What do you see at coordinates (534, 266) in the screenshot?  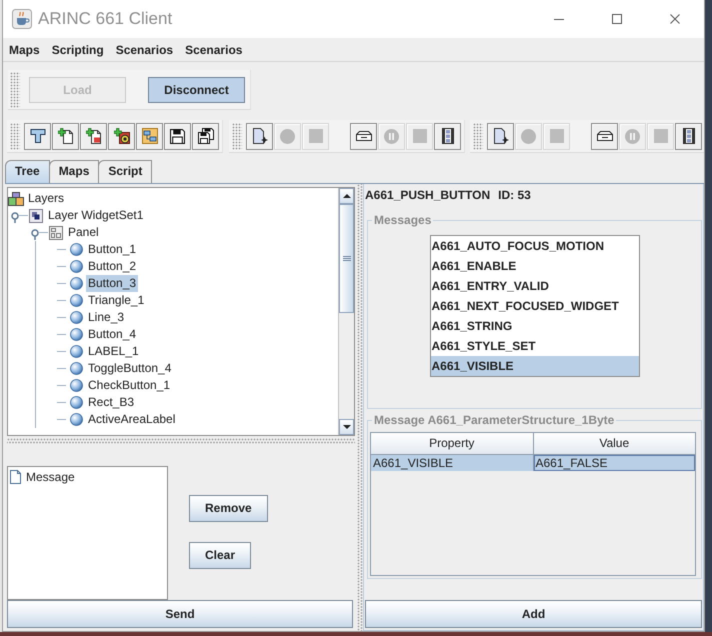 I see `message-option: A661_ENABLE` at bounding box center [534, 266].